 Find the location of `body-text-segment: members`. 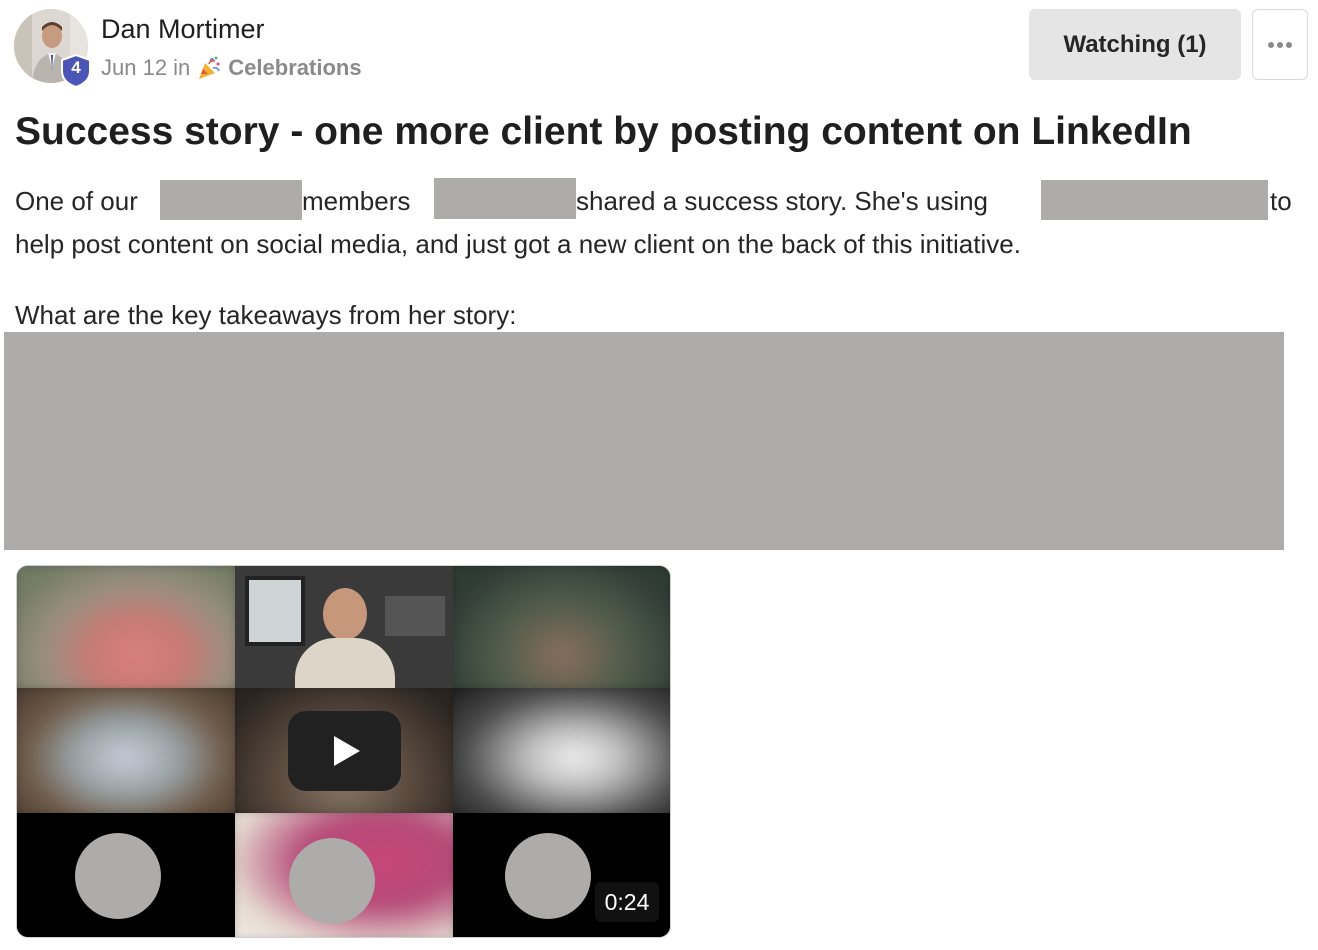

body-text-segment: members is located at coordinates (356, 201).